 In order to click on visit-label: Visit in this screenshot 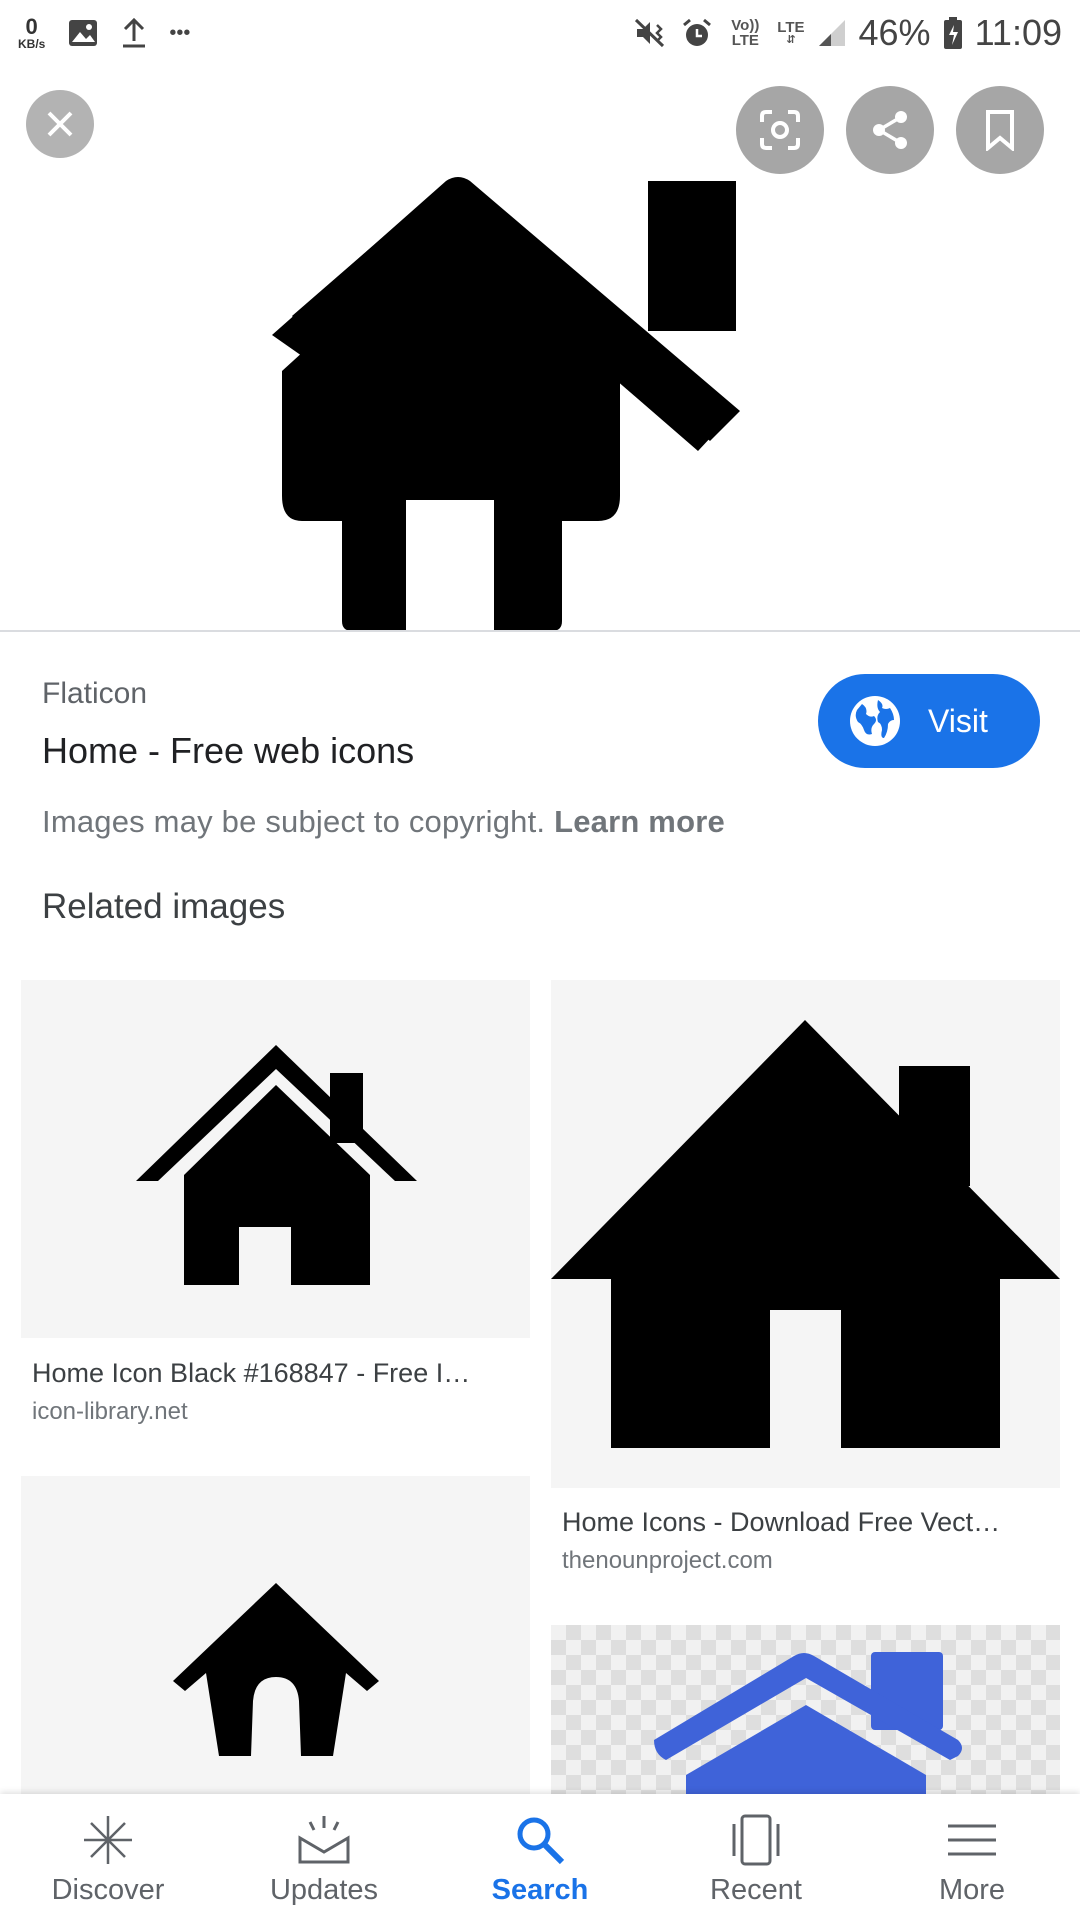, I will do `click(958, 720)`.